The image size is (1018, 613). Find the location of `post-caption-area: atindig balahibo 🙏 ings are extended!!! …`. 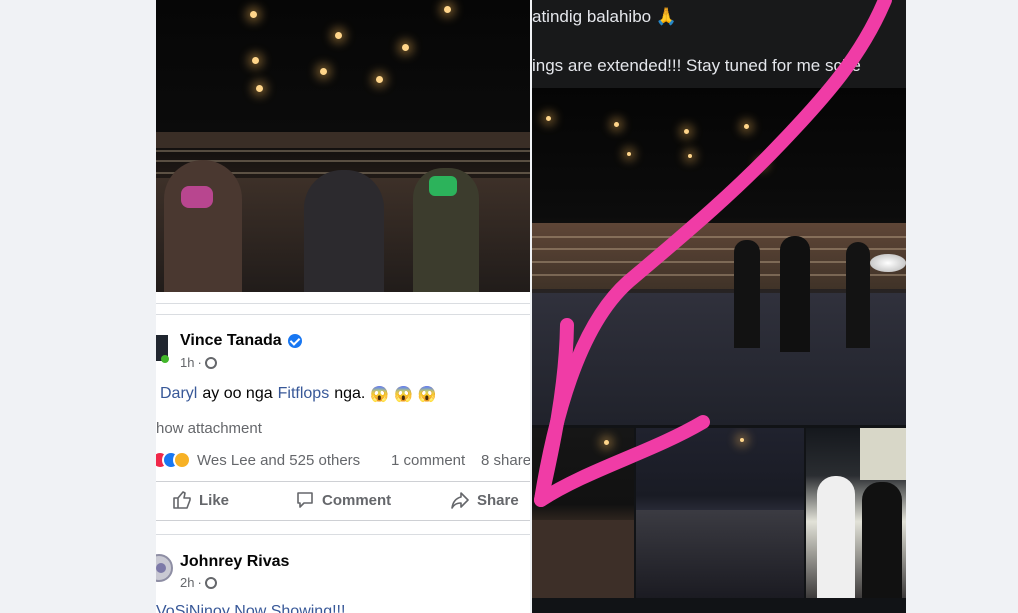

post-caption-area: atindig balahibo 🙏 ings are extended!!! … is located at coordinates (719, 45).